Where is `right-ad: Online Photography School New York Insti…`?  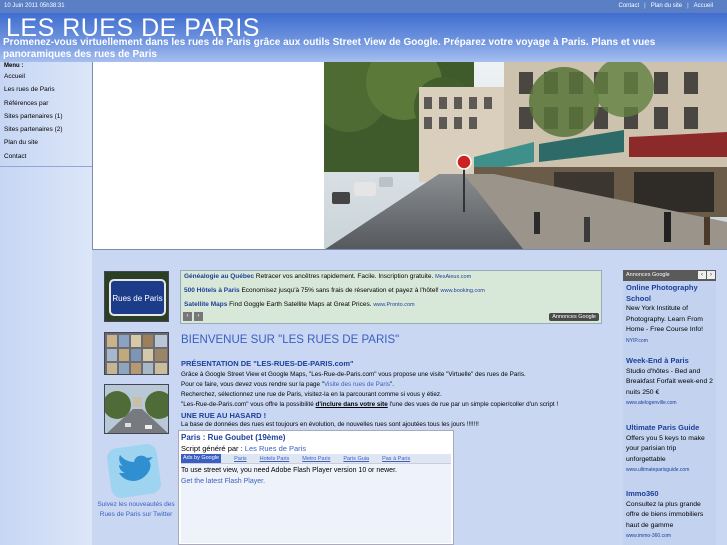
right-ad: Online Photography School New York Insti… is located at coordinates (670, 314).